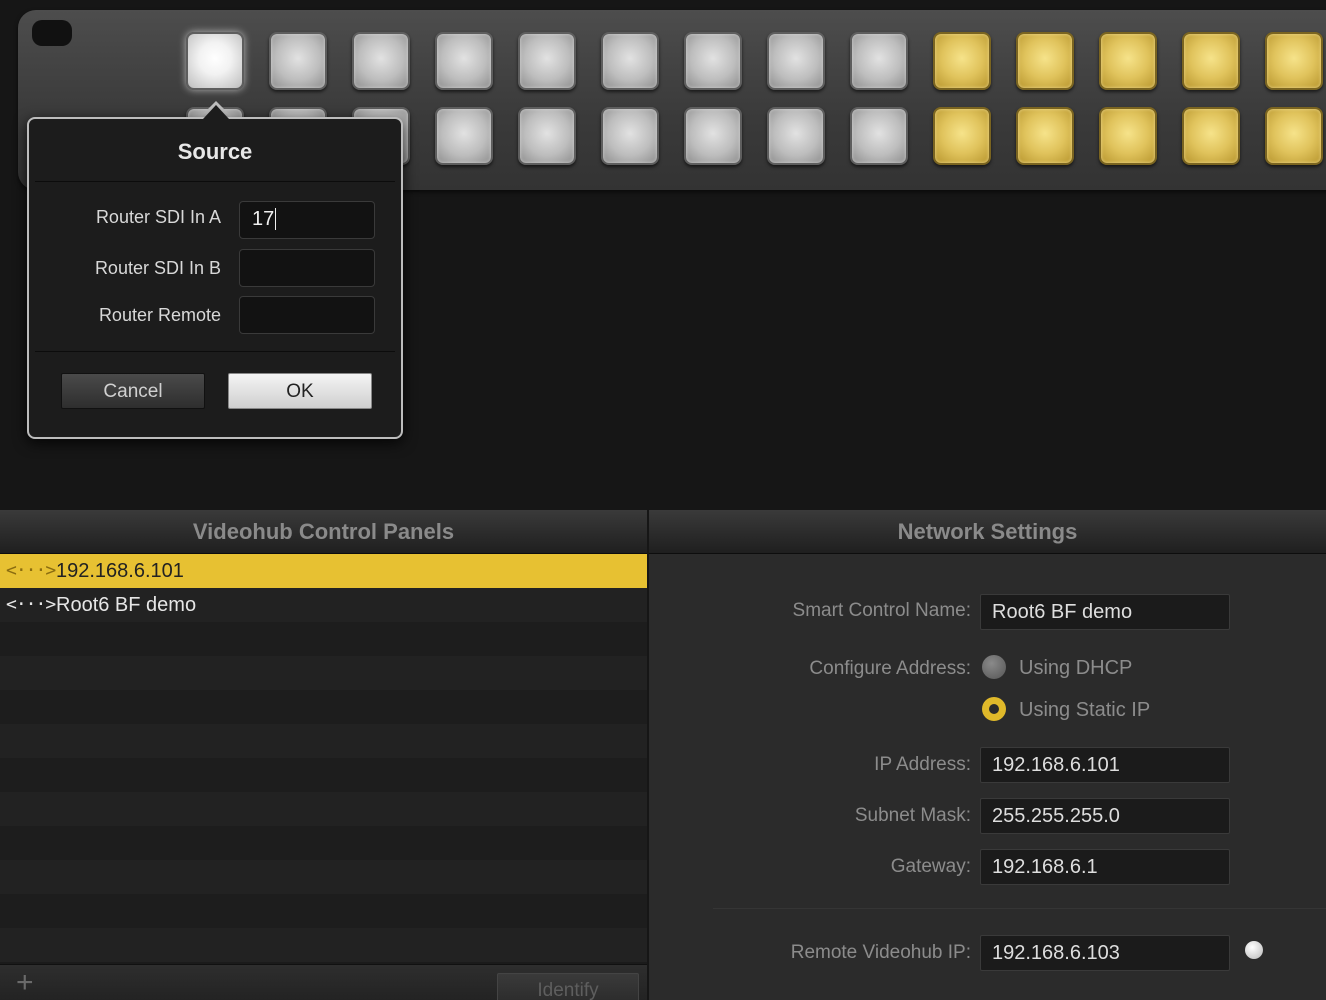 The image size is (1326, 1000). What do you see at coordinates (930, 866) in the screenshot?
I see `gateway-label: Gateway:` at bounding box center [930, 866].